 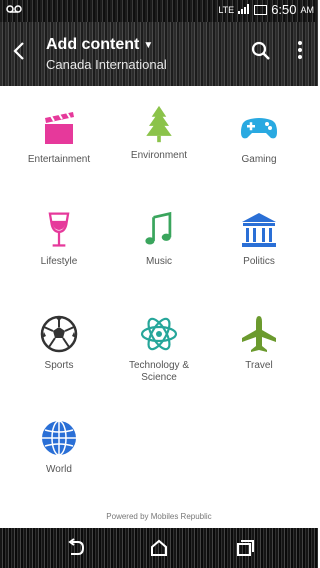 What do you see at coordinates (59, 128) in the screenshot?
I see `clapperboard-icon` at bounding box center [59, 128].